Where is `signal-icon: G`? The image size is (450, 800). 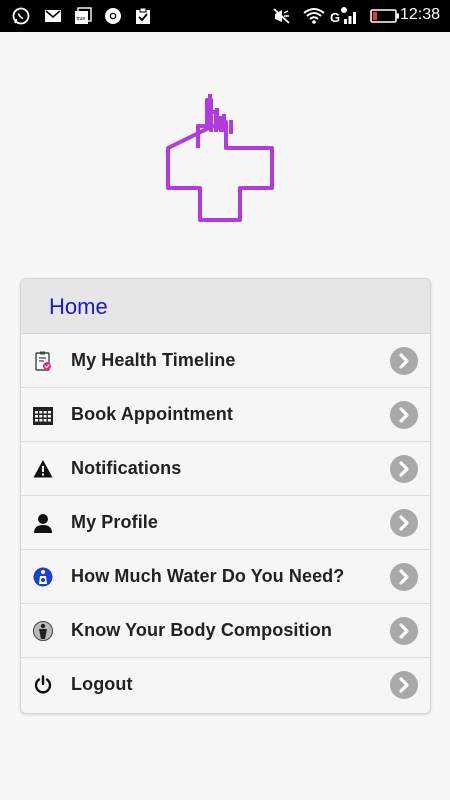 signal-icon: G is located at coordinates (345, 16).